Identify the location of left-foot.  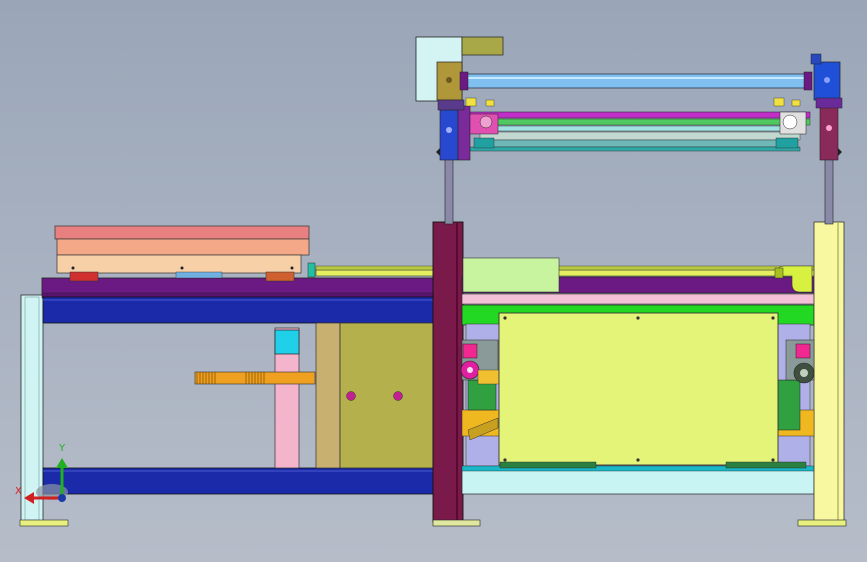
(44, 523).